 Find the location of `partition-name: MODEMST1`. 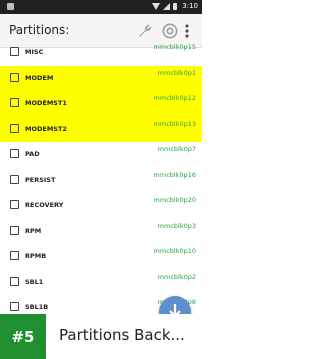

partition-name: MODEMST1 is located at coordinates (46, 103).